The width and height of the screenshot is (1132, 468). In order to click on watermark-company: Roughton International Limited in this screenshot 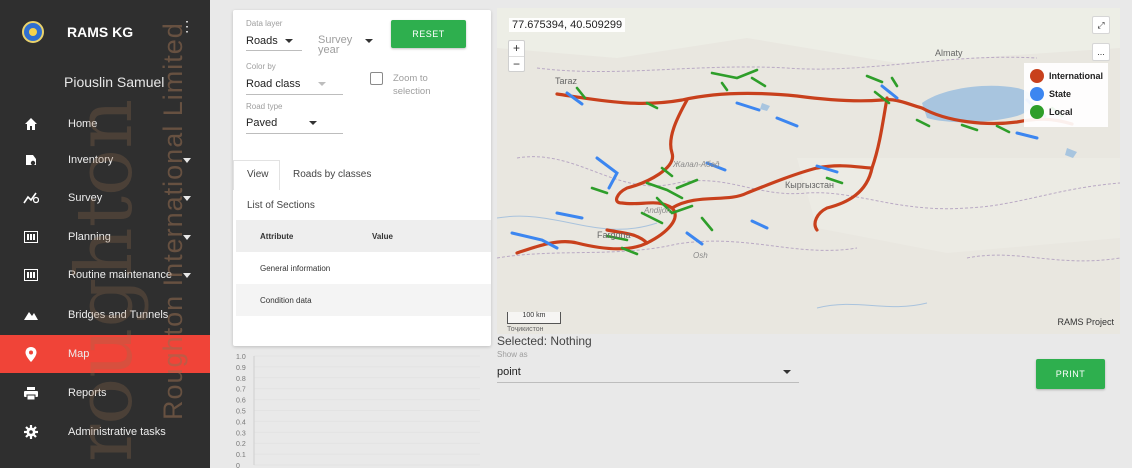, I will do `click(173, 221)`.